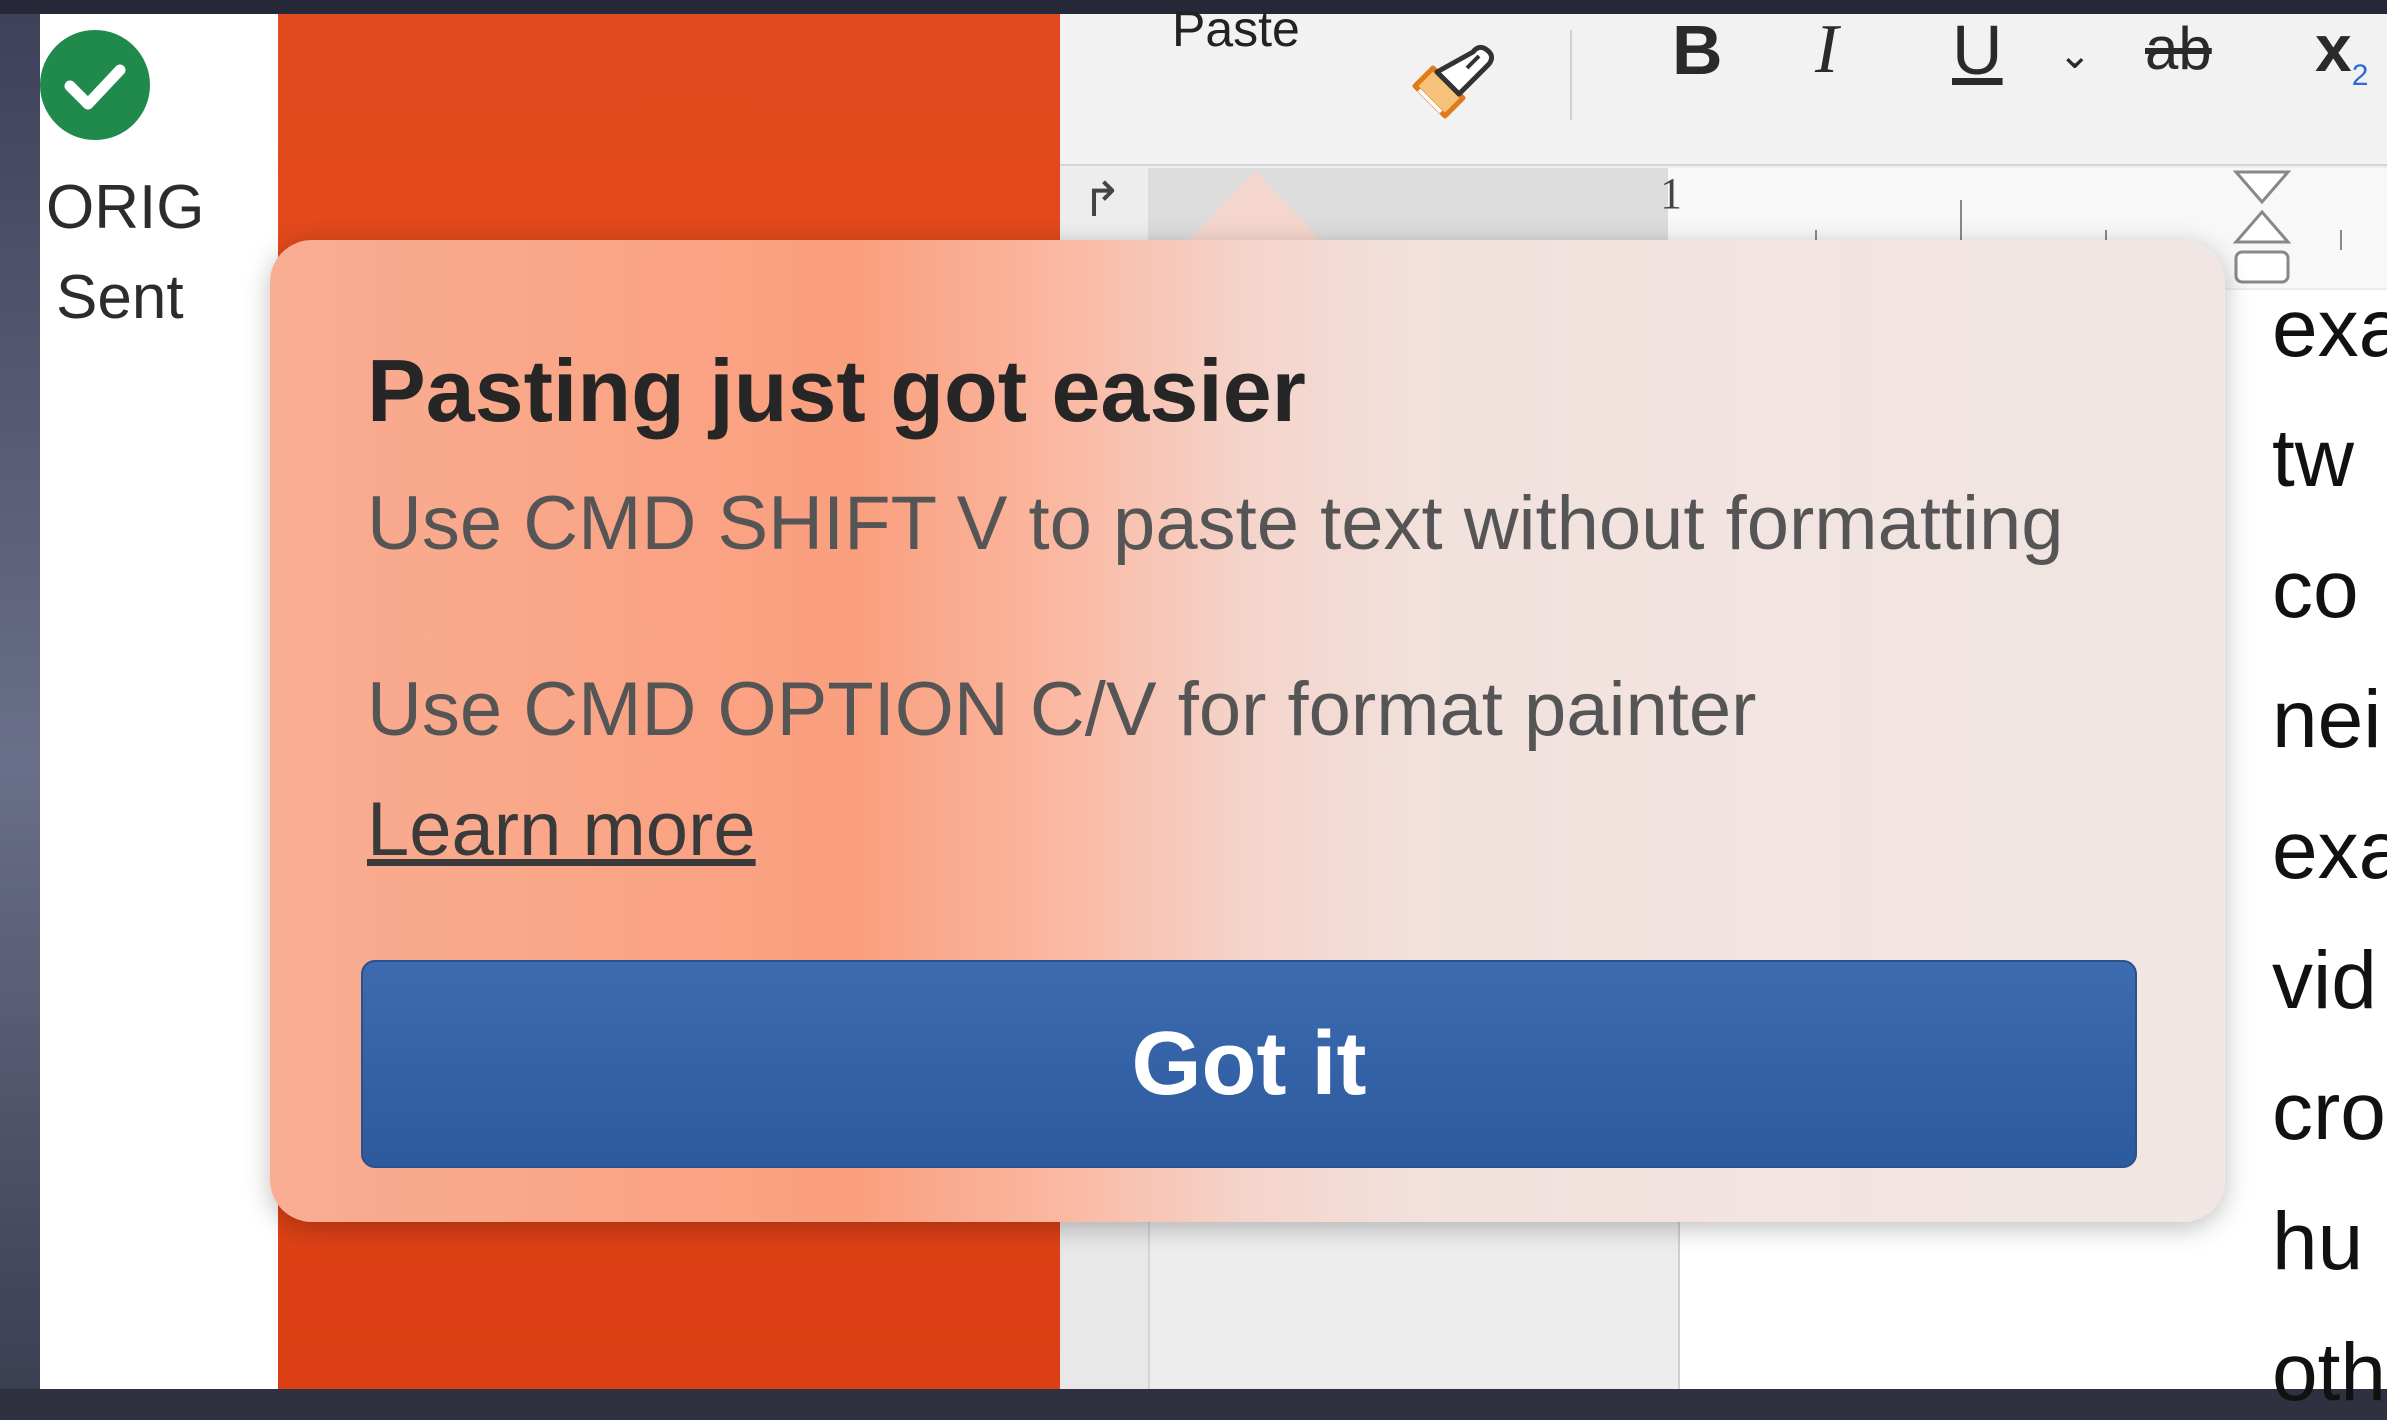  I want to click on document-text-line: tw, so click(2313, 459).